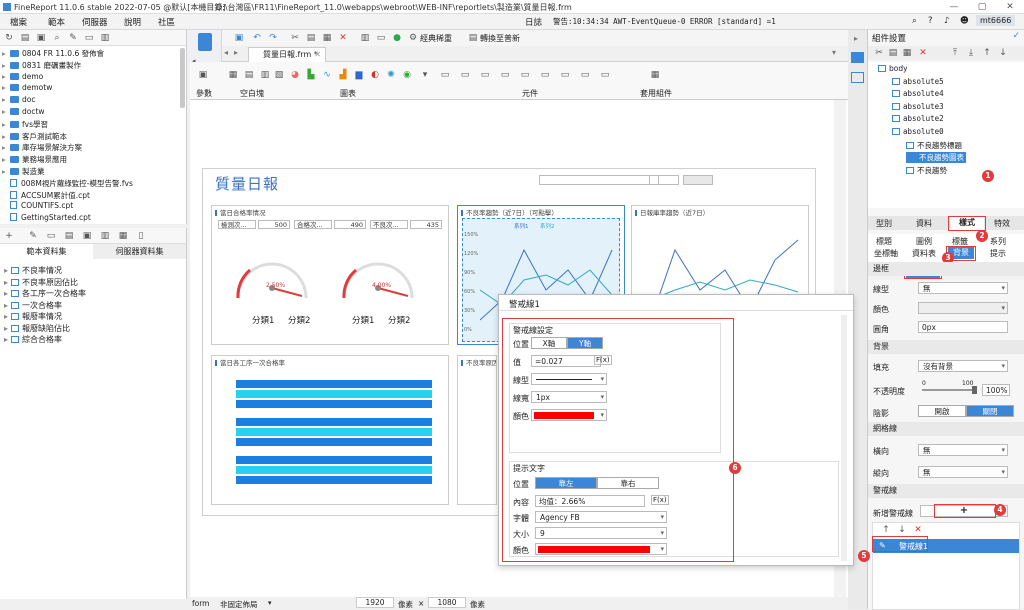 This screenshot has height=610, width=1024. I want to click on pie-chart-icon: ◕, so click(295, 75).